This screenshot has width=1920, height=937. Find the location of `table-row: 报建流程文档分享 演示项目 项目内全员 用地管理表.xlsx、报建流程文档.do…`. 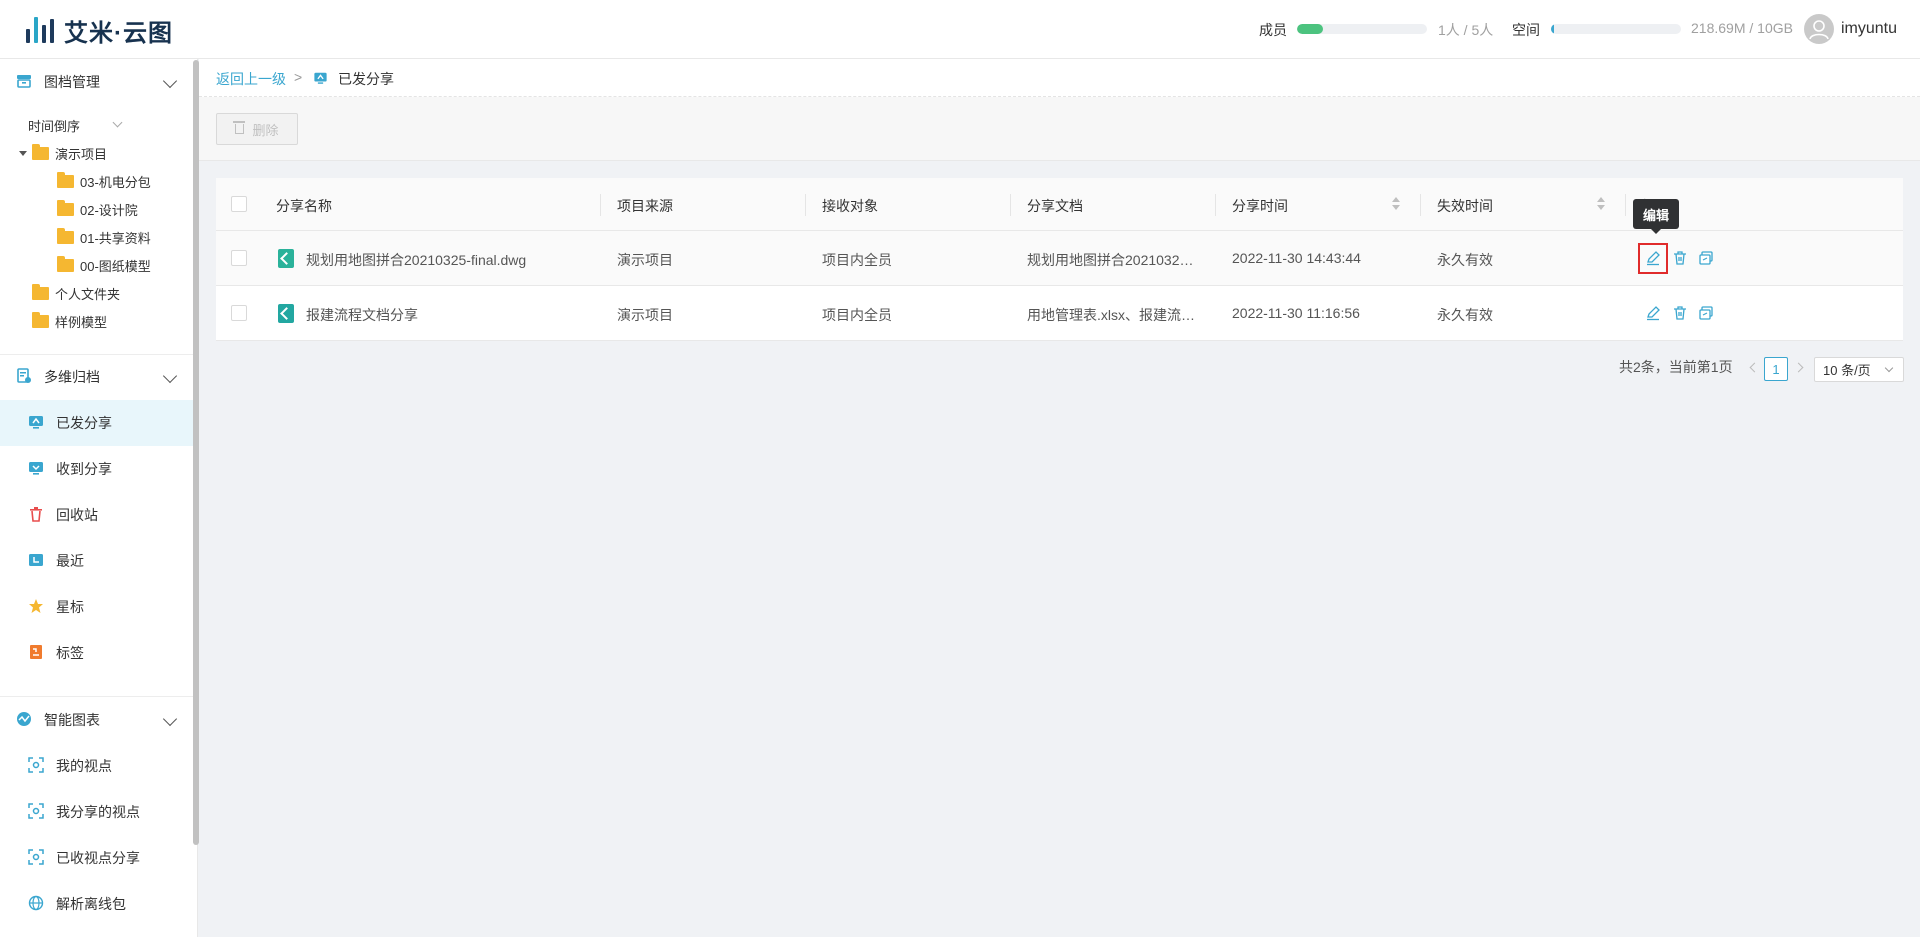

table-row: 报建流程文档分享 演示项目 项目内全员 用地管理表.xlsx、报建流程文档.do… is located at coordinates (1059, 313).